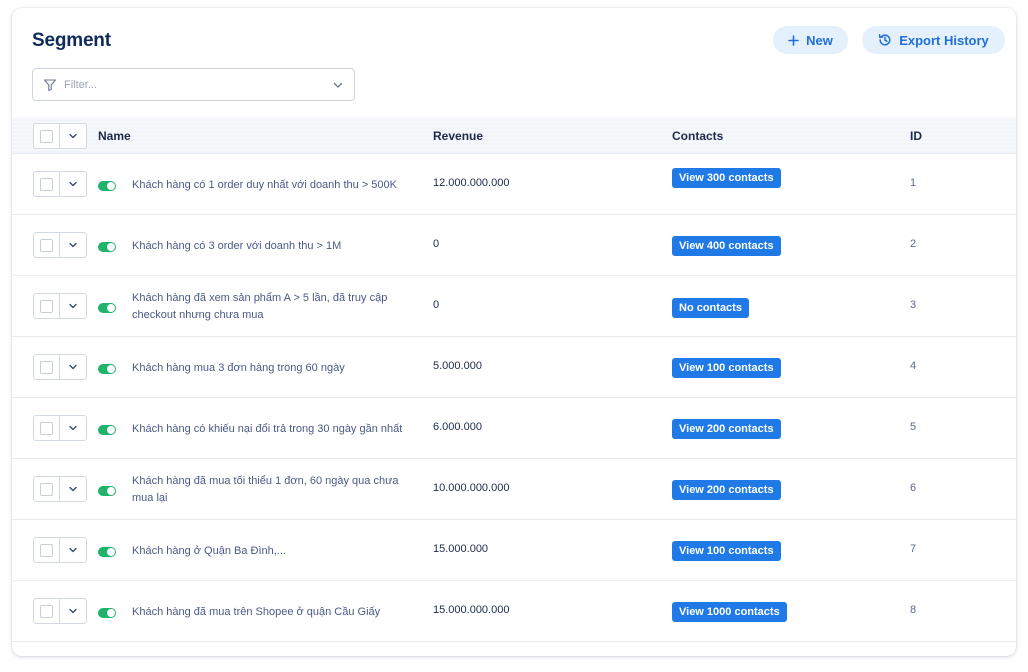 The height and width of the screenshot is (672, 1028). I want to click on table-header: Name Revenue Contacts ID, so click(514, 135).